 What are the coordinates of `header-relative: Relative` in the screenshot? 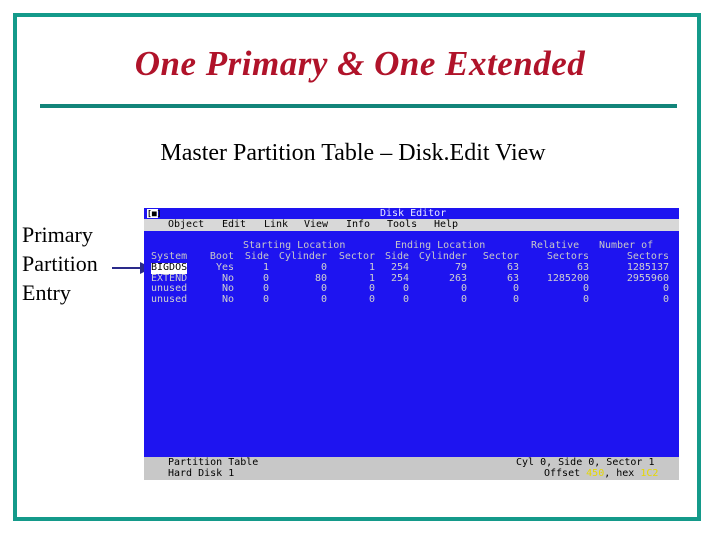 It's located at (555, 245).